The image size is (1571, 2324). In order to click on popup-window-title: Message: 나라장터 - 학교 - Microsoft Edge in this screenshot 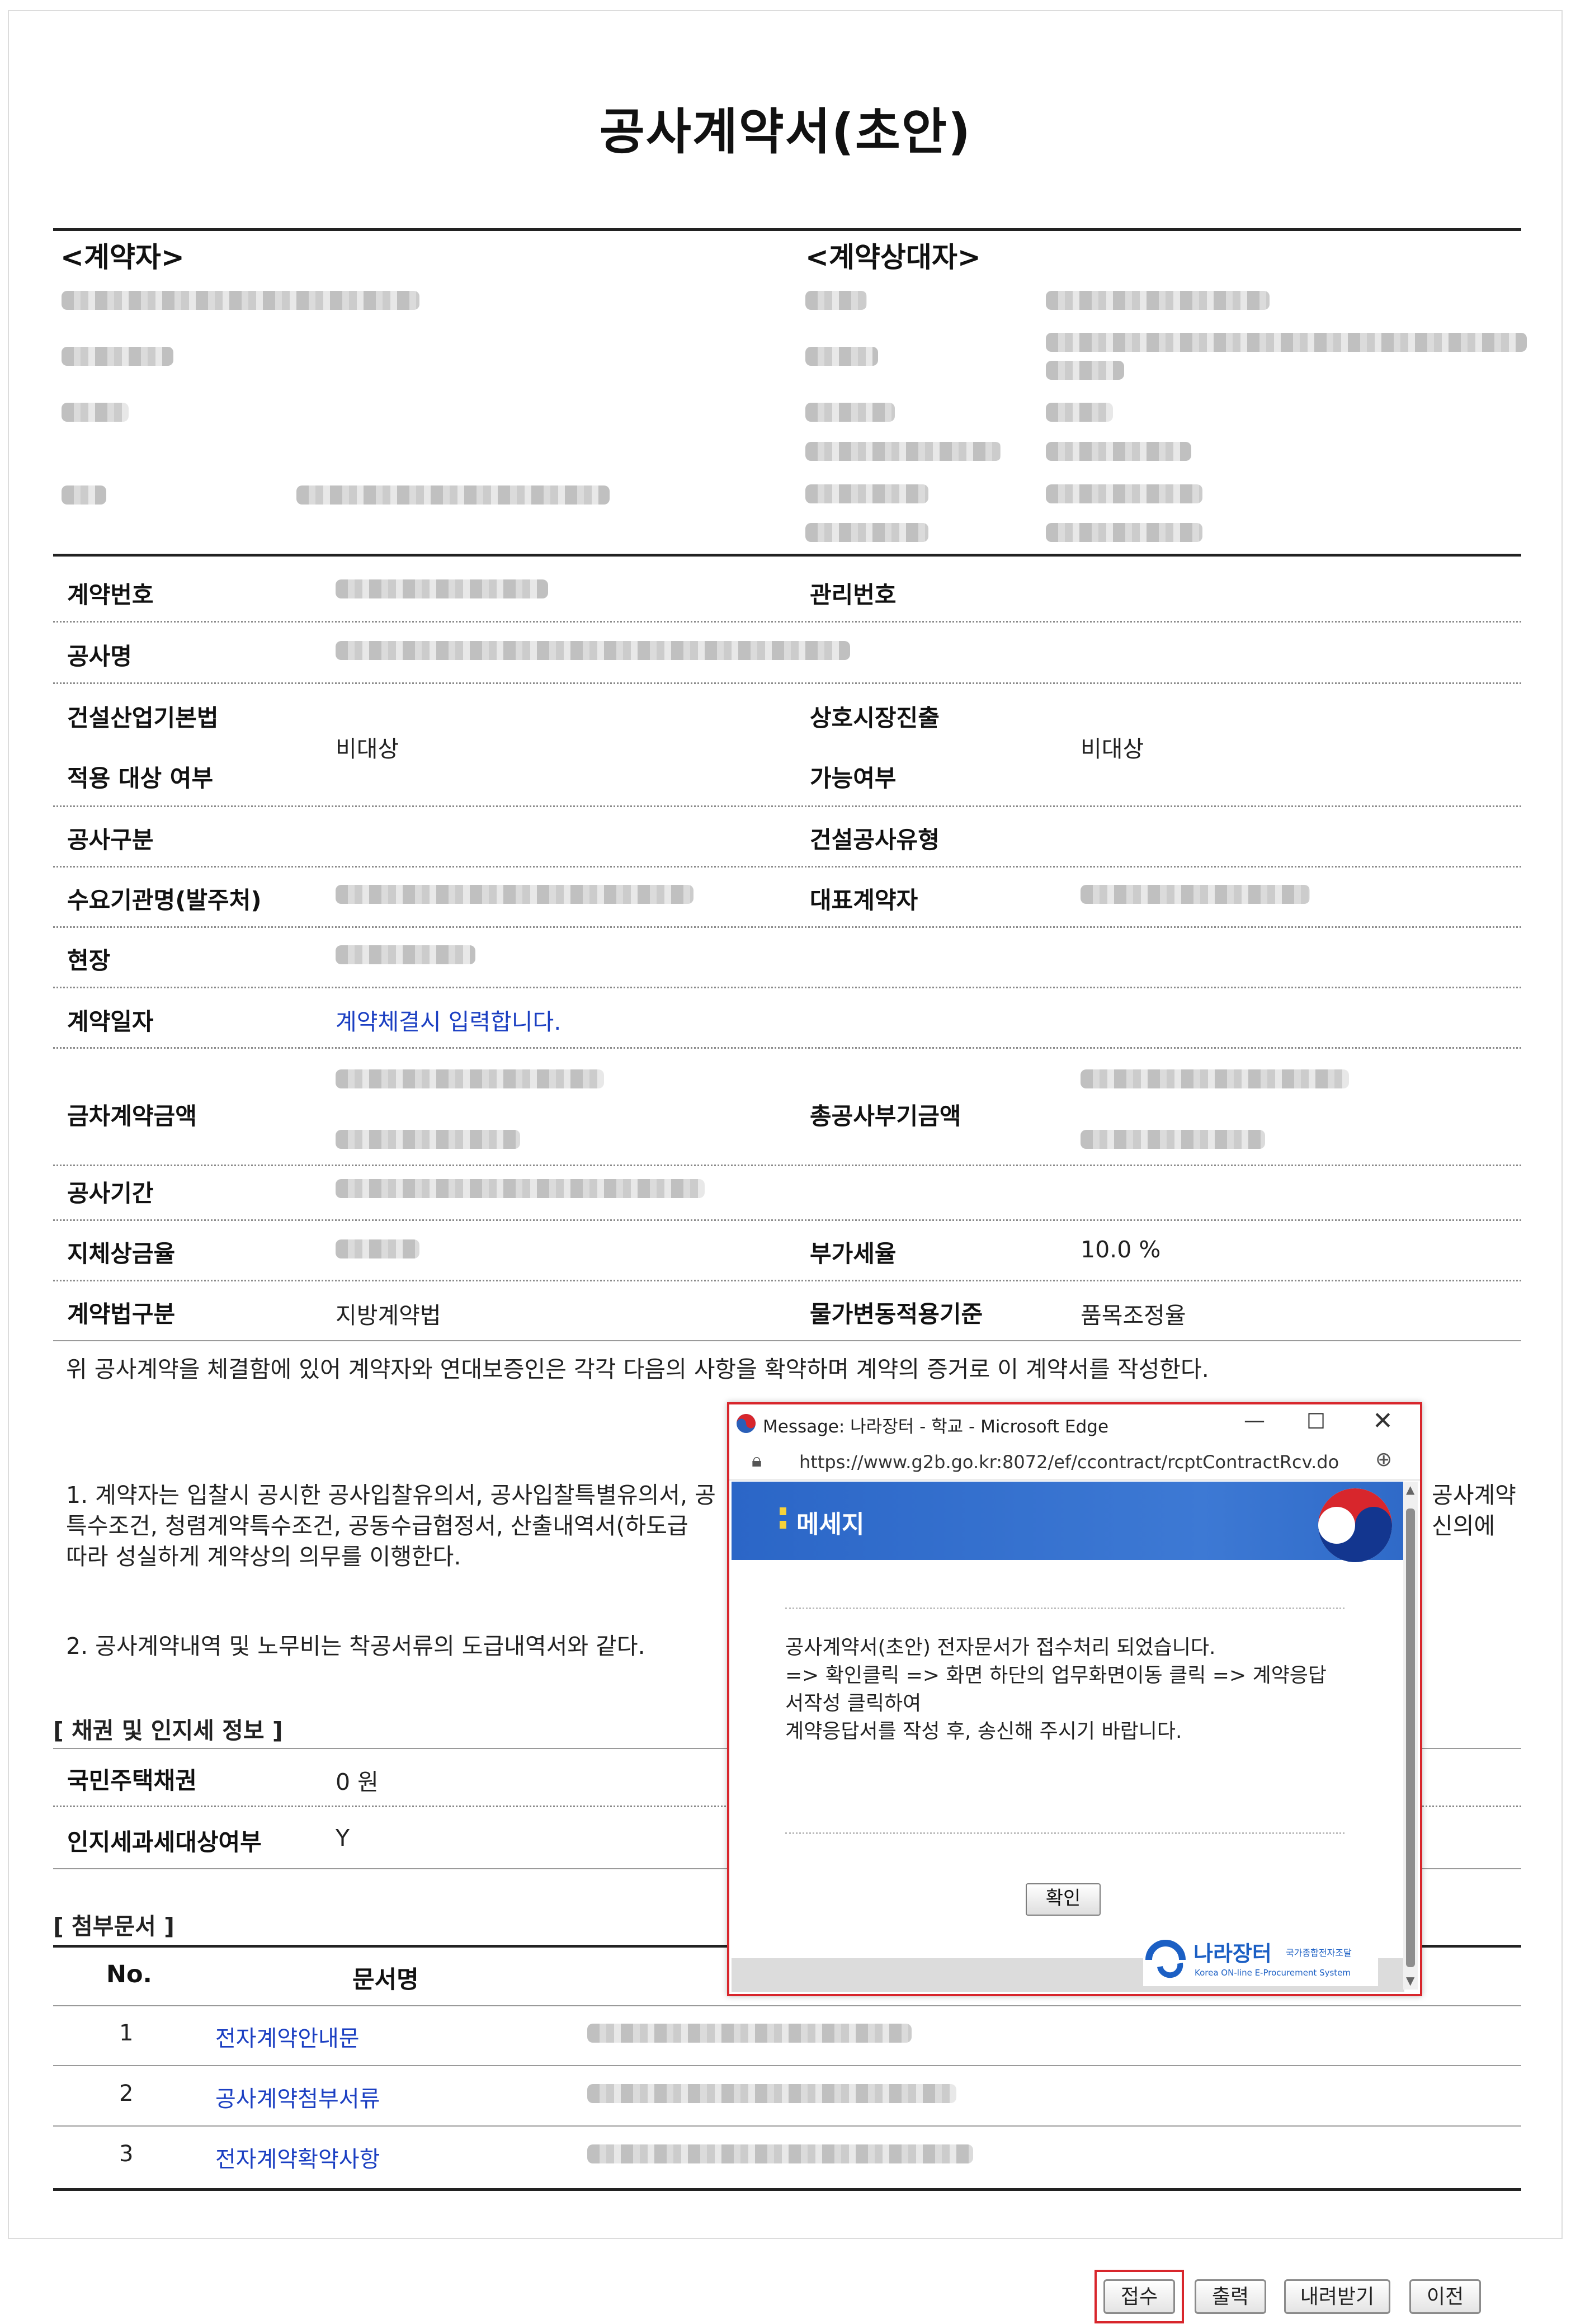, I will do `click(936, 1427)`.